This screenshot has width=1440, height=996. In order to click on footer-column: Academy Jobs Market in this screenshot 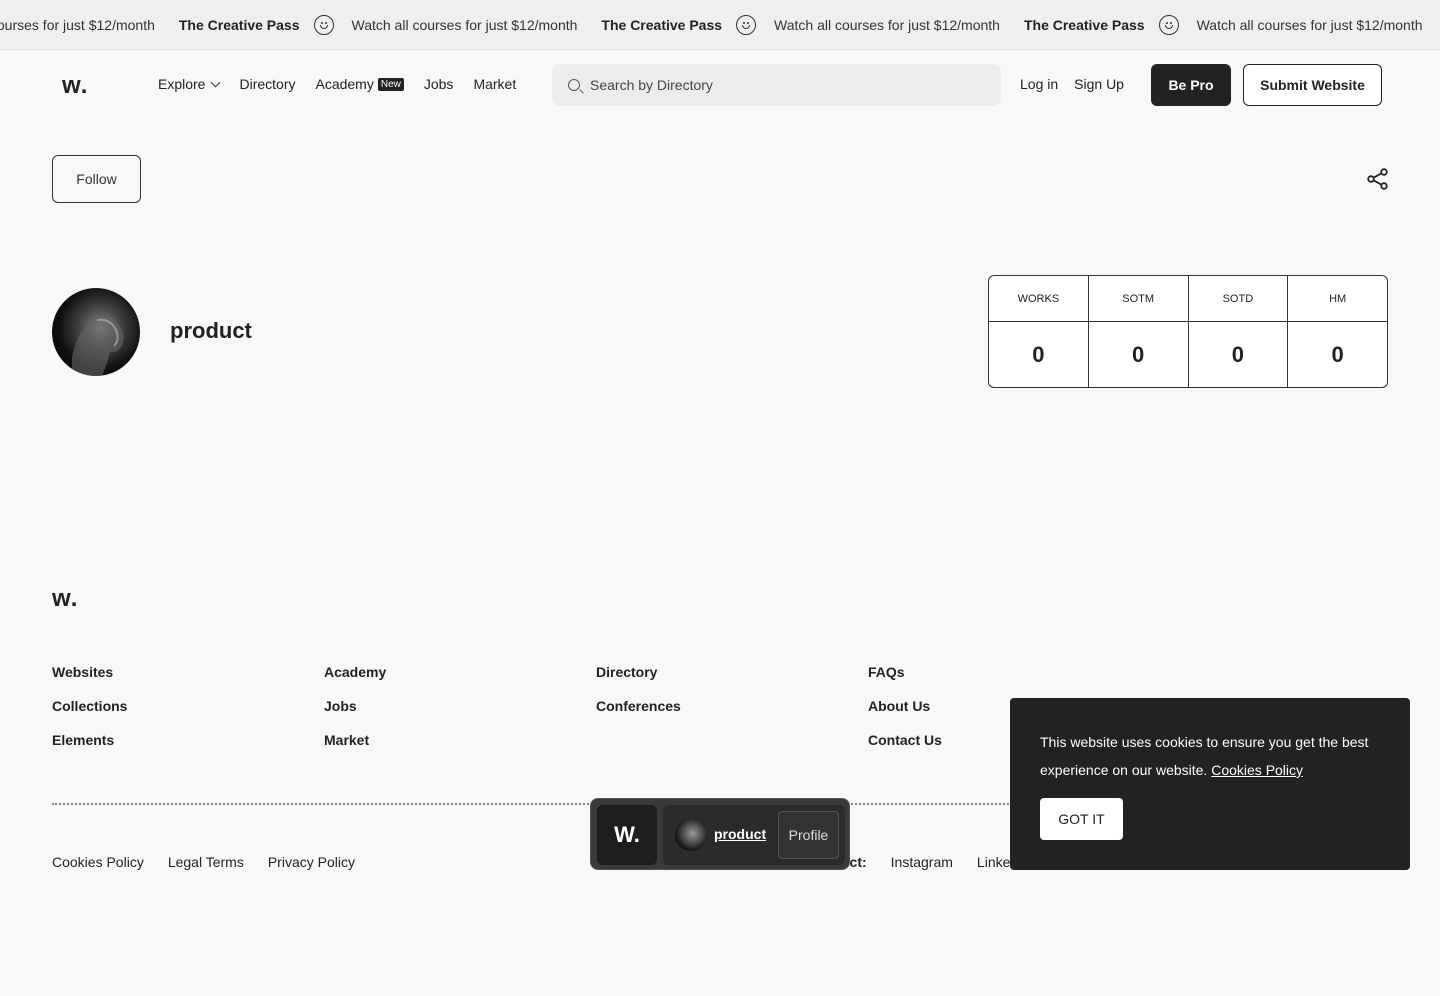, I will do `click(355, 715)`.